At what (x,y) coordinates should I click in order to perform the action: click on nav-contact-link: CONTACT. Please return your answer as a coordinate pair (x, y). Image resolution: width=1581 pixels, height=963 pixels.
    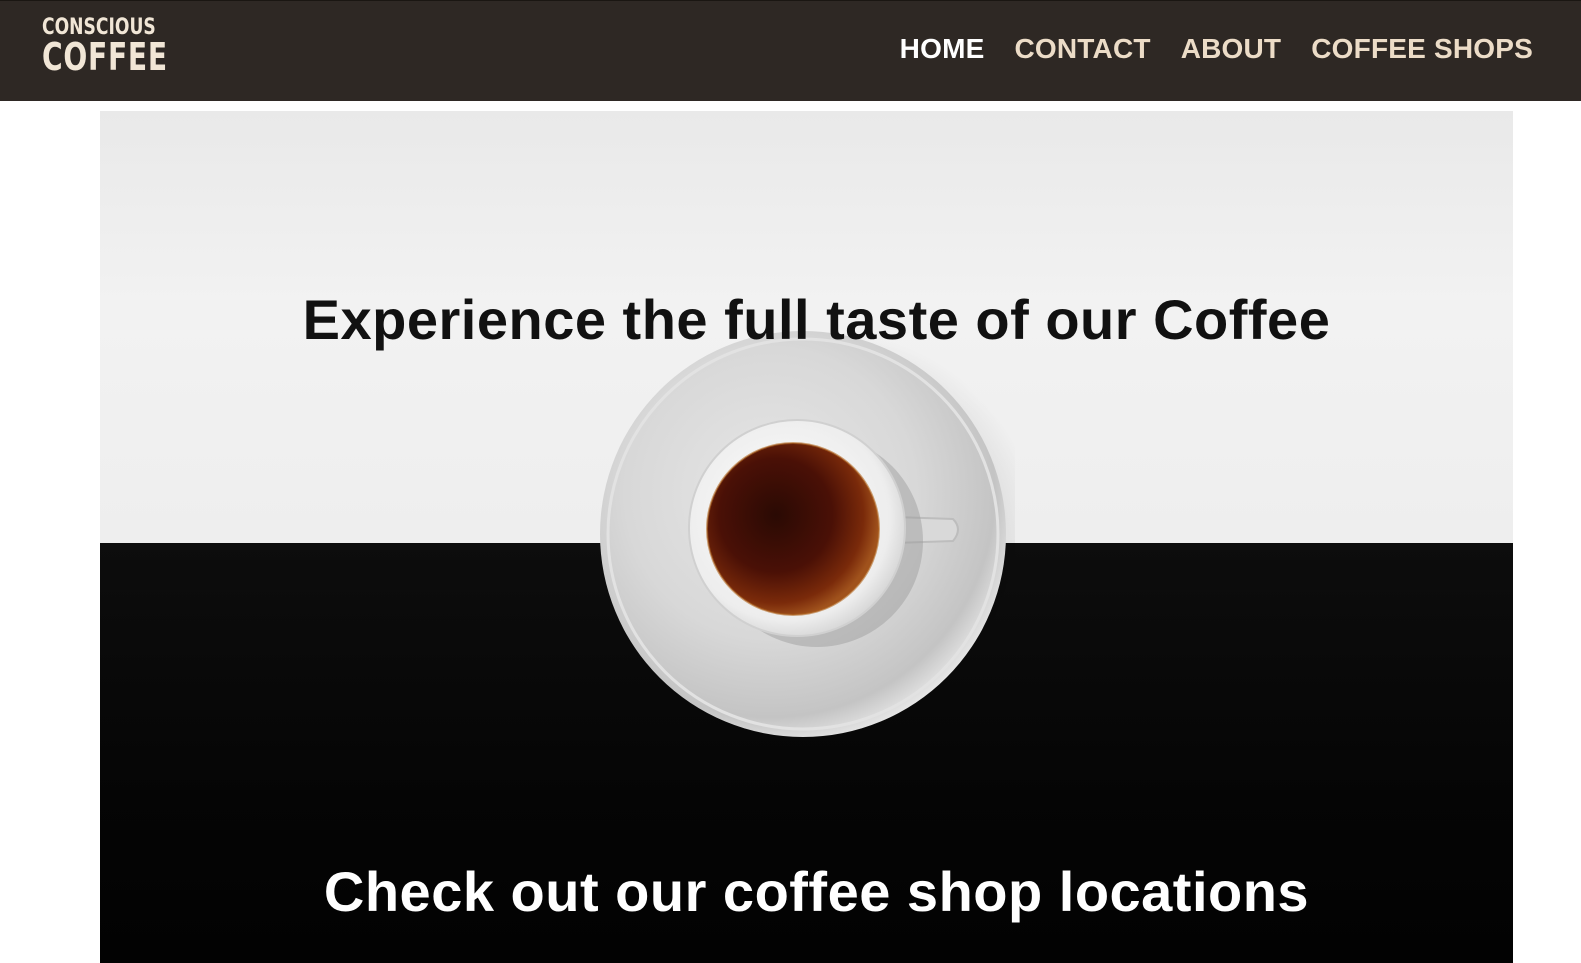
    Looking at the image, I should click on (1082, 49).